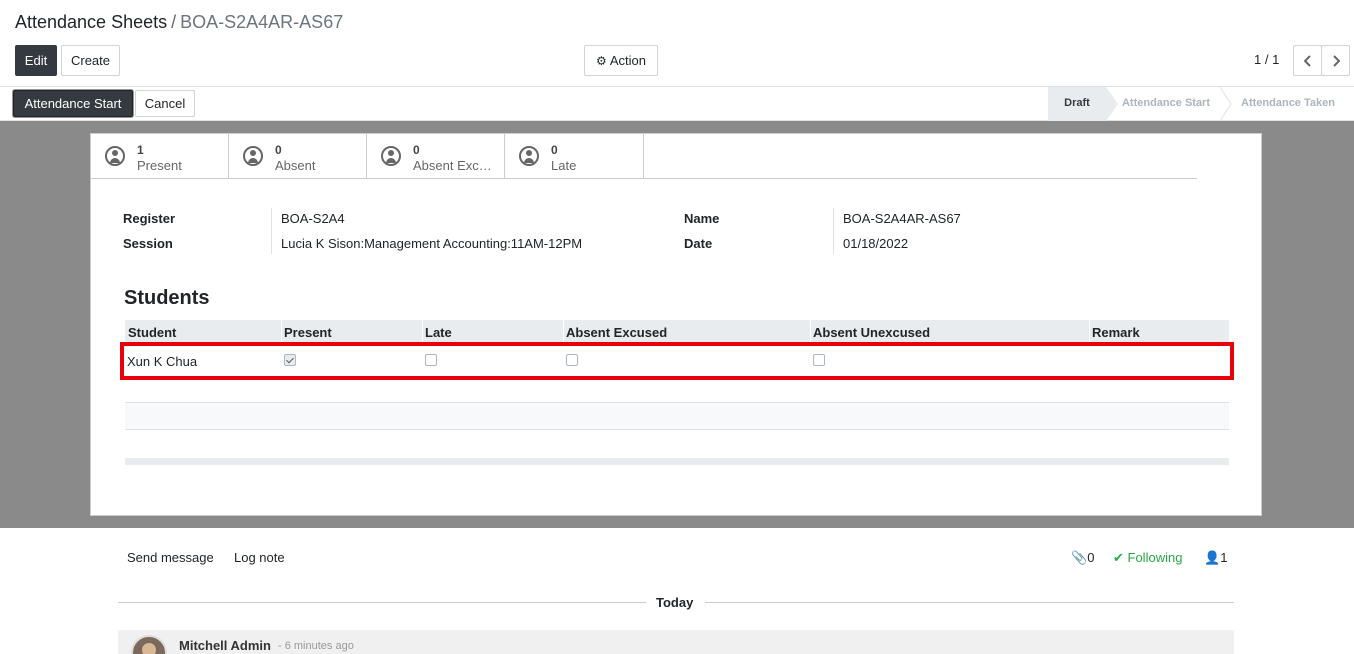  I want to click on column-header-absent-unexcused: Absent Unexcused, so click(871, 332).